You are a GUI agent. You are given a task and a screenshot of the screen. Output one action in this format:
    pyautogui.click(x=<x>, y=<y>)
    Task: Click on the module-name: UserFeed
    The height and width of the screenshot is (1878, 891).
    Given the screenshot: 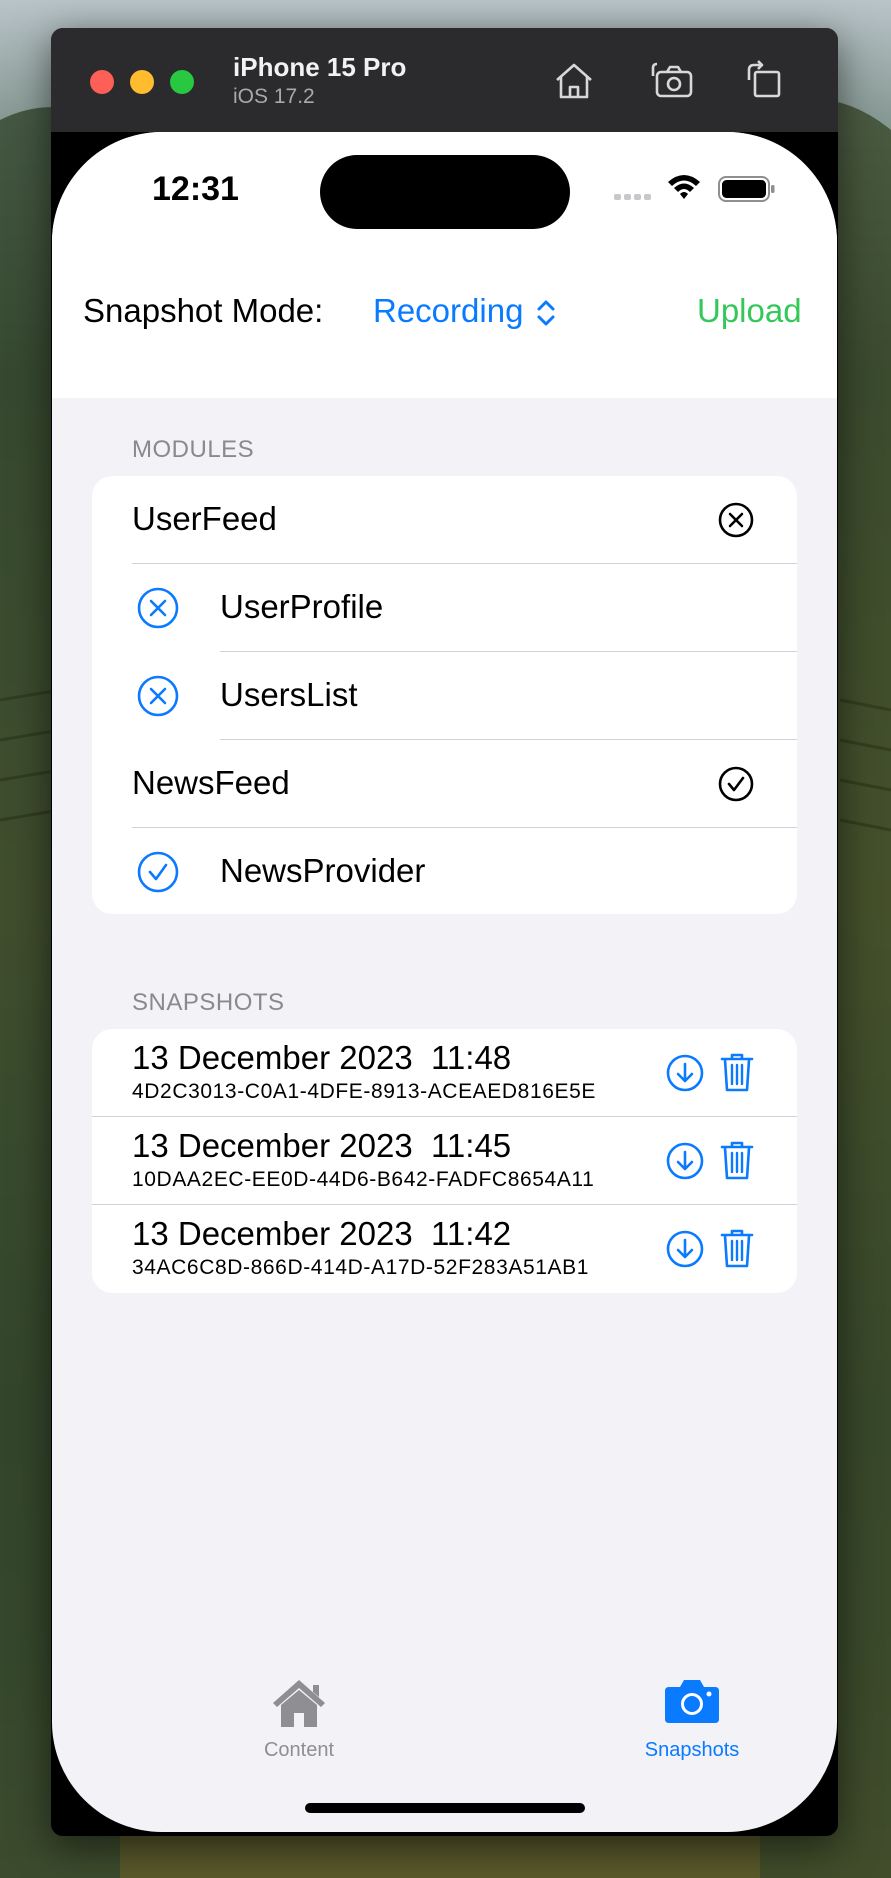 What is the action you would take?
    pyautogui.click(x=204, y=518)
    